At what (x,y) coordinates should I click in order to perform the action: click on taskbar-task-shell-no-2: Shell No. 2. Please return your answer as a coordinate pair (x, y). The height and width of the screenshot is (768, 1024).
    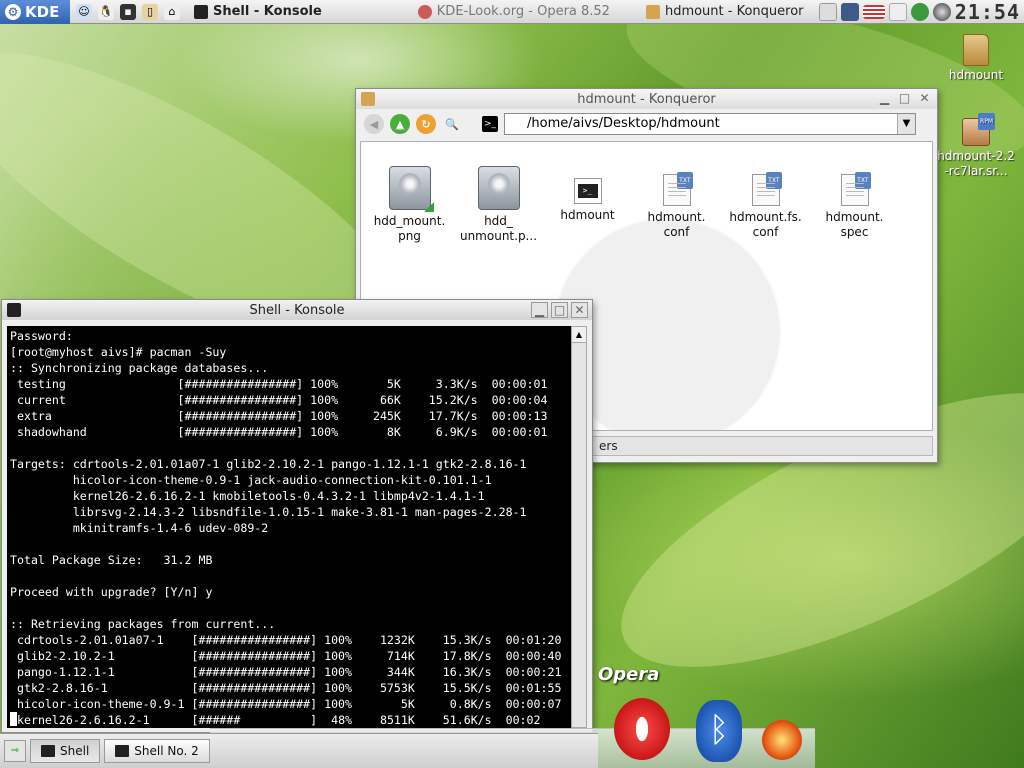
    Looking at the image, I should click on (157, 751).